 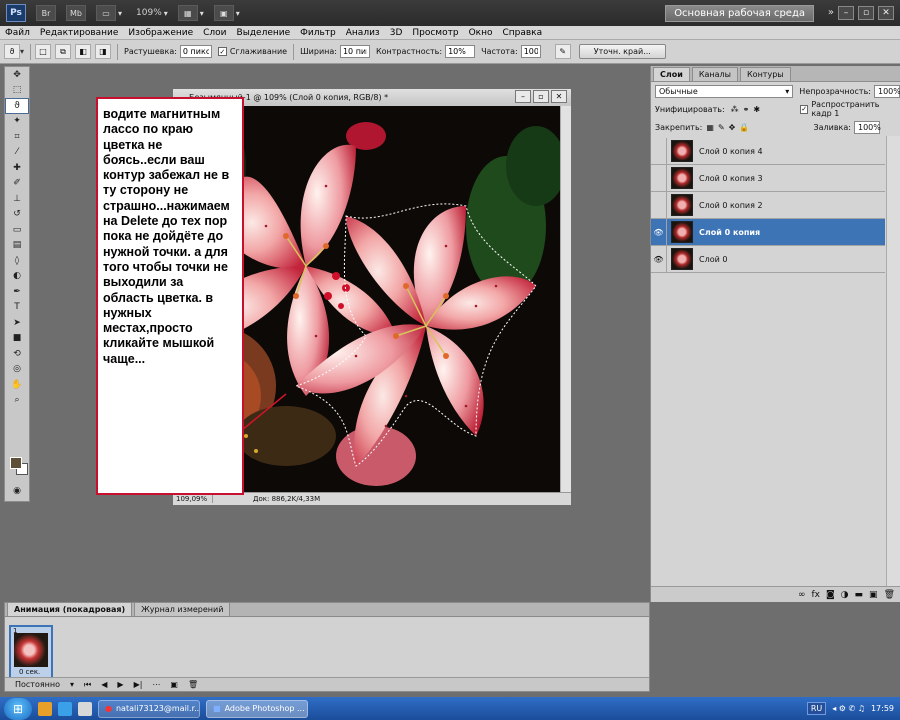 What do you see at coordinates (804, 109) in the screenshot?
I see `propagate-frame-checkbox: ✓` at bounding box center [804, 109].